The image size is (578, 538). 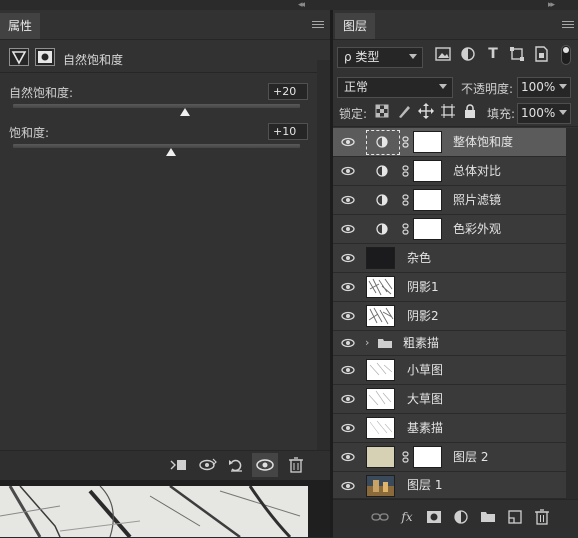 What do you see at coordinates (425, 428) in the screenshot?
I see `layer-name: 基素描` at bounding box center [425, 428].